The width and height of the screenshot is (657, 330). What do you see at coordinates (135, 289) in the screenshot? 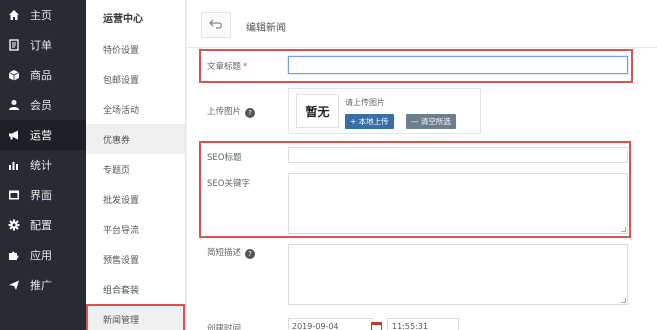
I see `sidebar-item-bundles: 组合套装` at bounding box center [135, 289].